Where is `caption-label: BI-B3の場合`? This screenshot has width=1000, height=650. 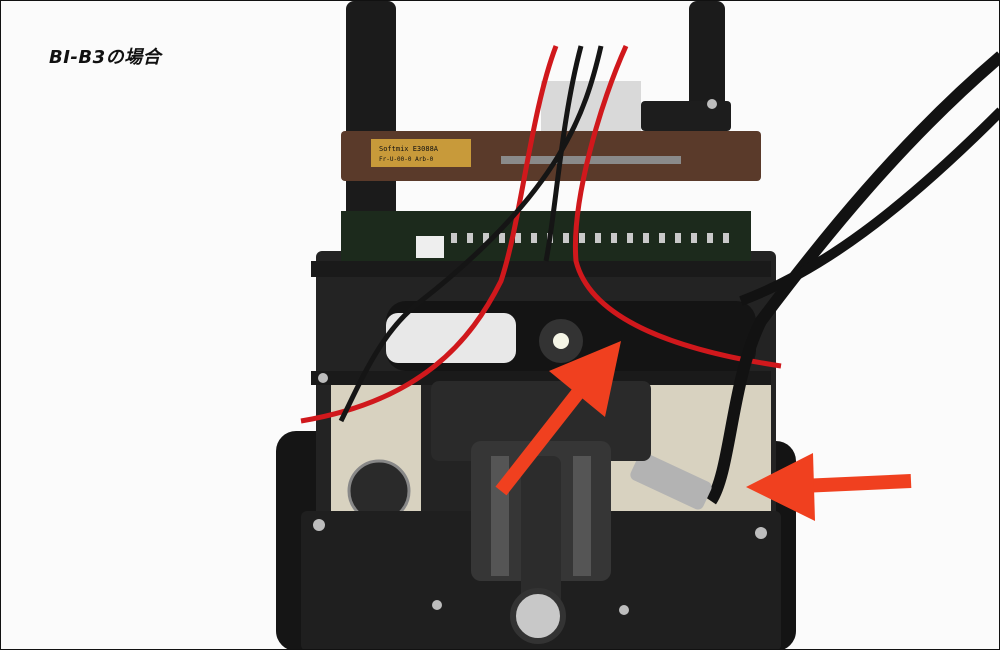
caption-label: BI-B3の場合 is located at coordinates (105, 57).